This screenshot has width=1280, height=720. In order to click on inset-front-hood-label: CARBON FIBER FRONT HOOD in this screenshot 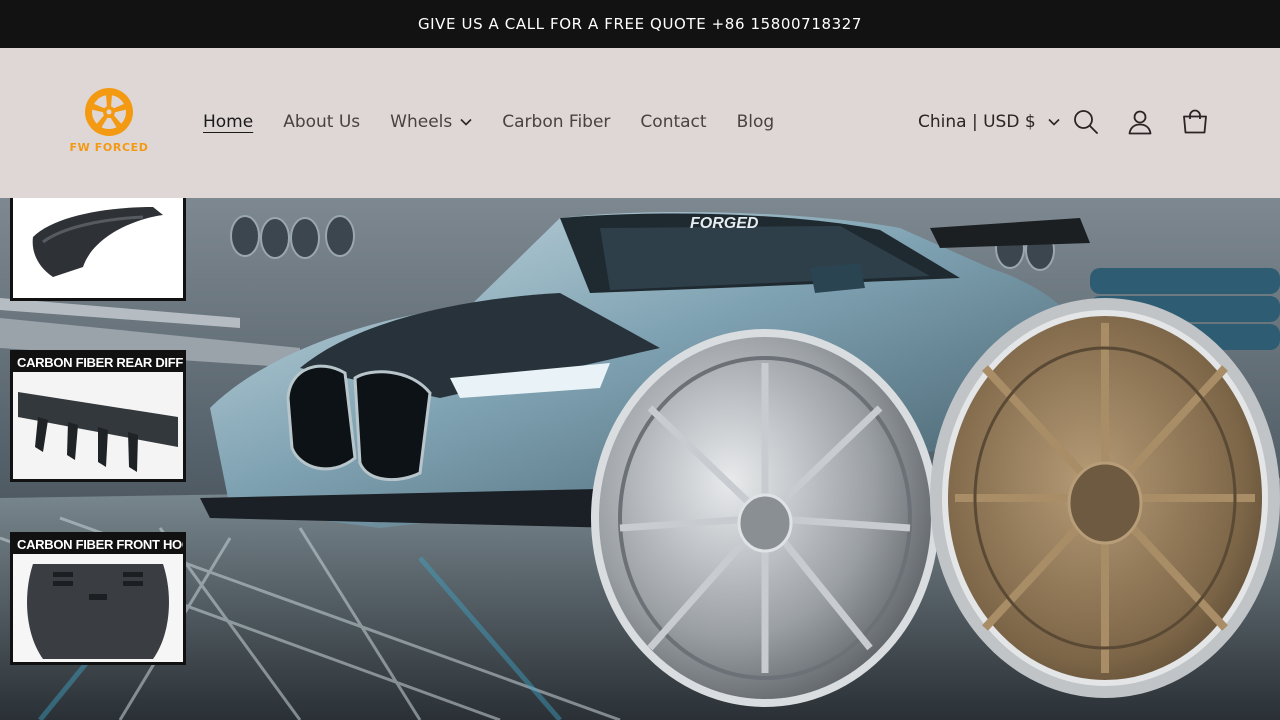, I will do `click(98, 544)`.